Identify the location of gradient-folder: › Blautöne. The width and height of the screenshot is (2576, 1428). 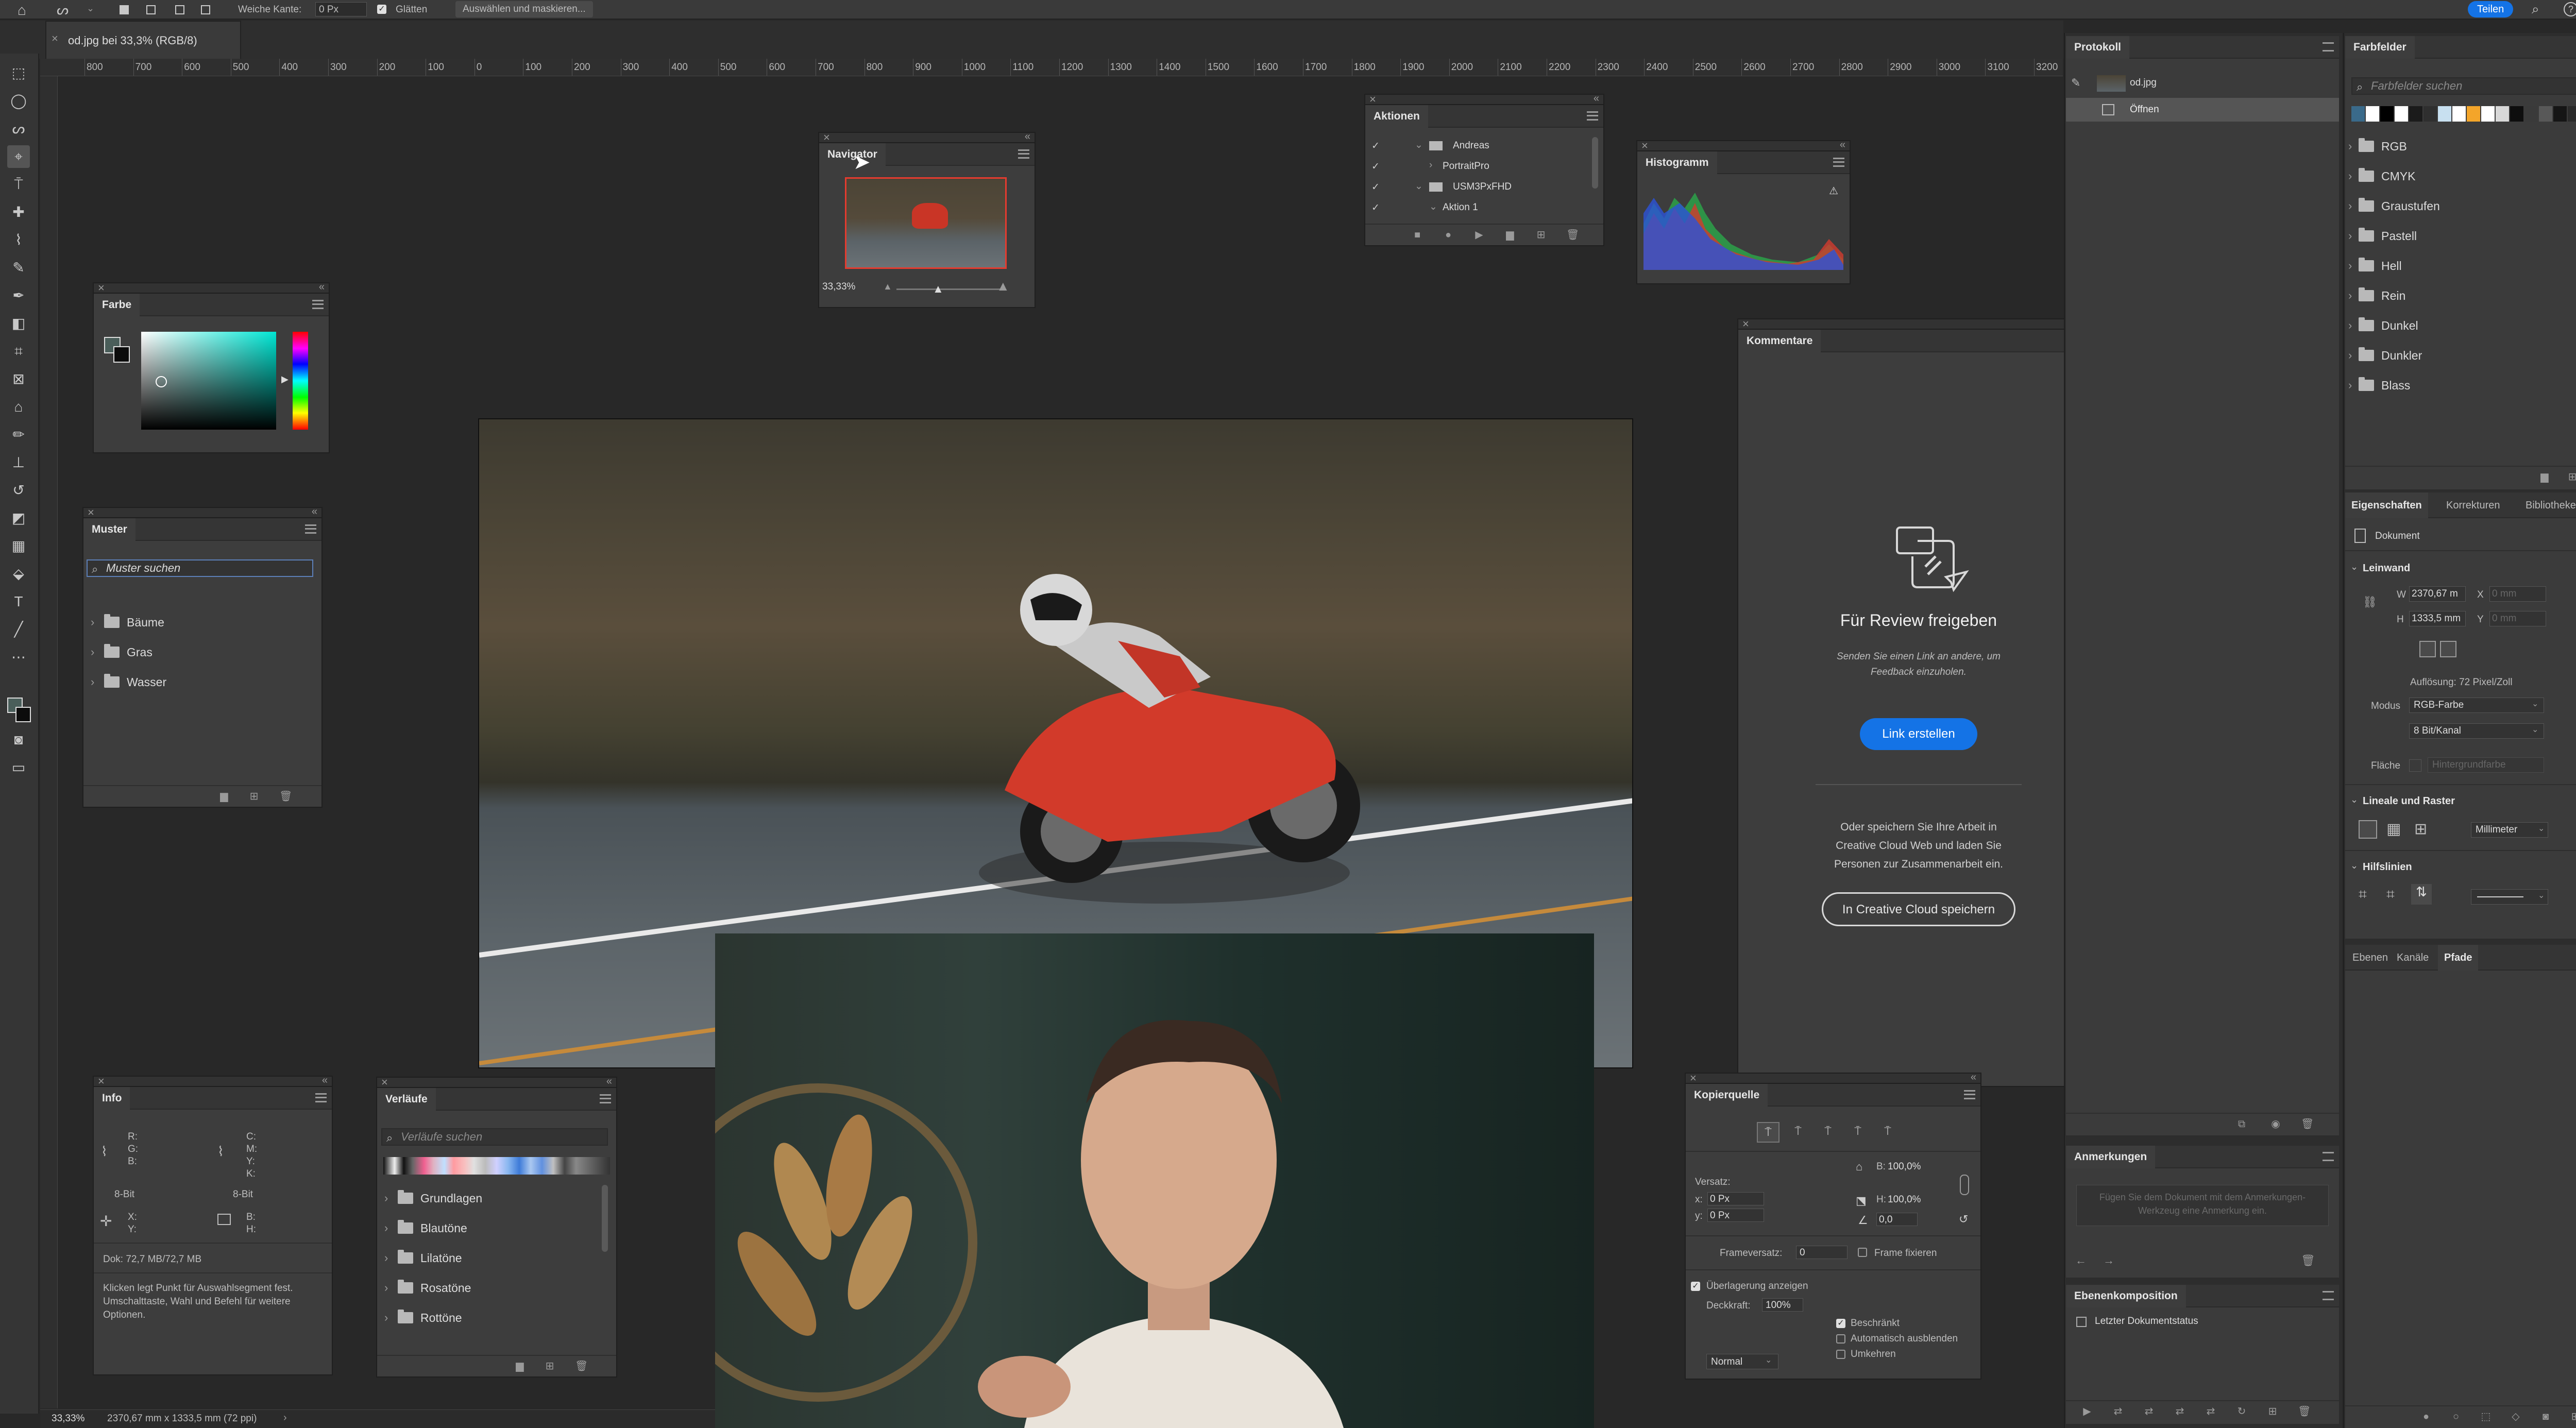
(497, 1228).